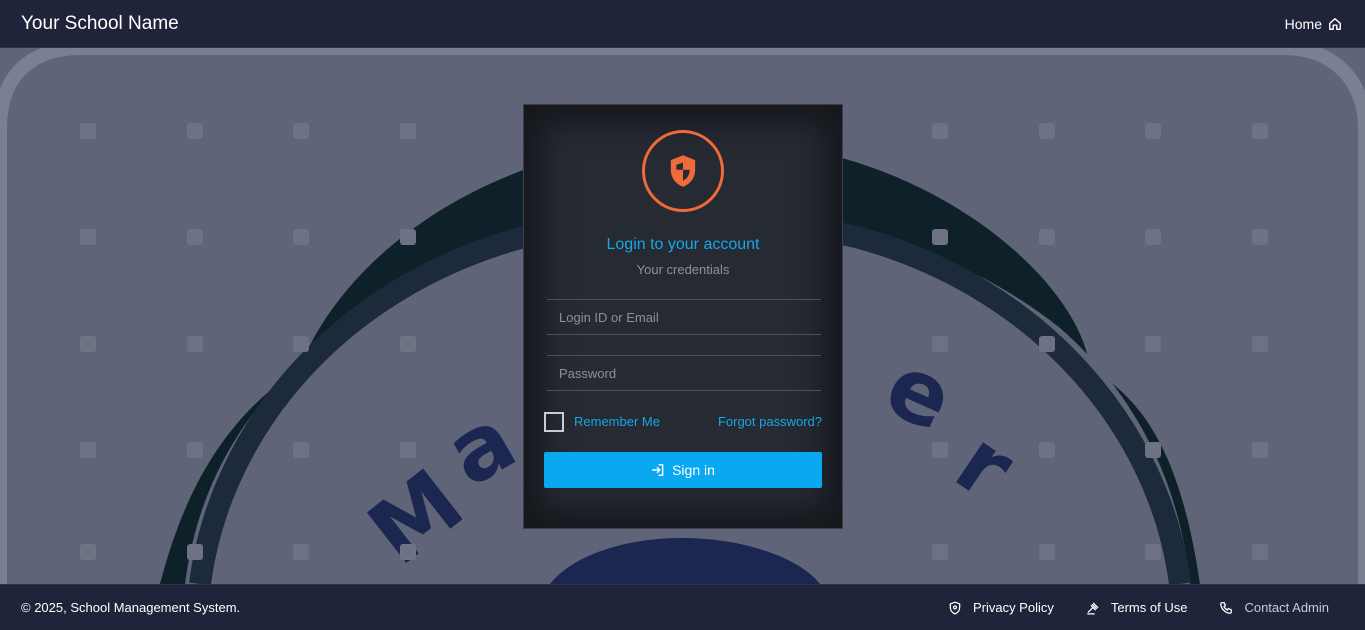 The width and height of the screenshot is (1365, 630). I want to click on privacy-policy-link: Privacy Policy, so click(1001, 607).